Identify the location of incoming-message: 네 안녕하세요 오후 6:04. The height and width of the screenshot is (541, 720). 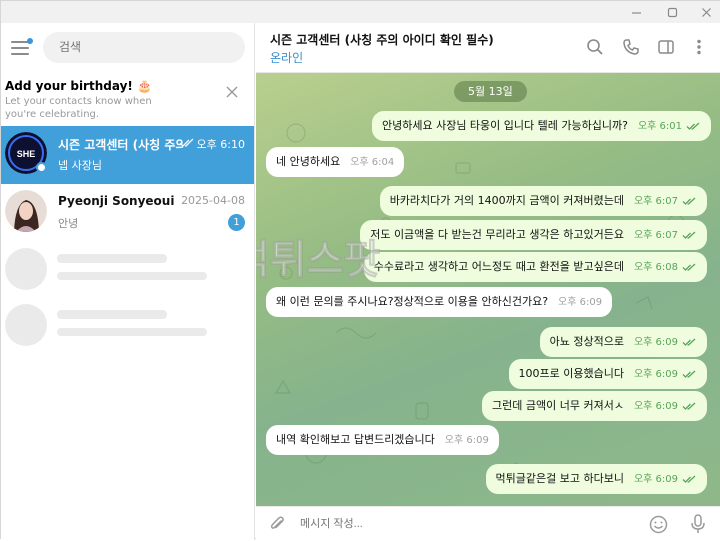
(335, 162).